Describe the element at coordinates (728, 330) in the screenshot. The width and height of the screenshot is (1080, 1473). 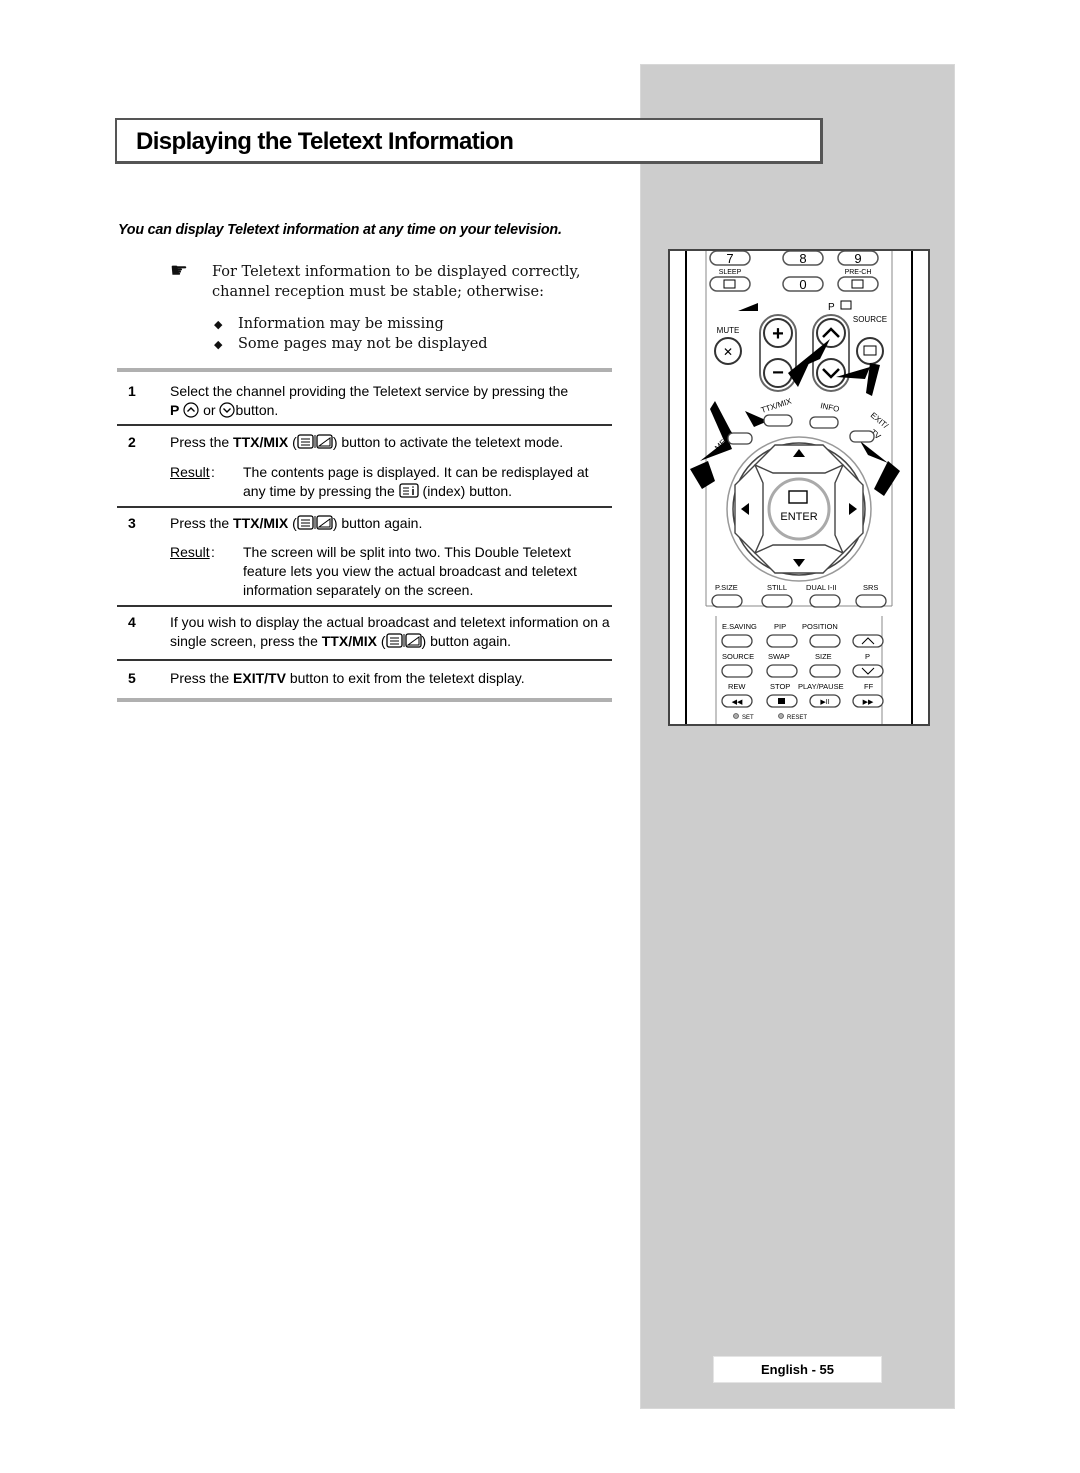
I see `mute-label: MUTE` at that location.